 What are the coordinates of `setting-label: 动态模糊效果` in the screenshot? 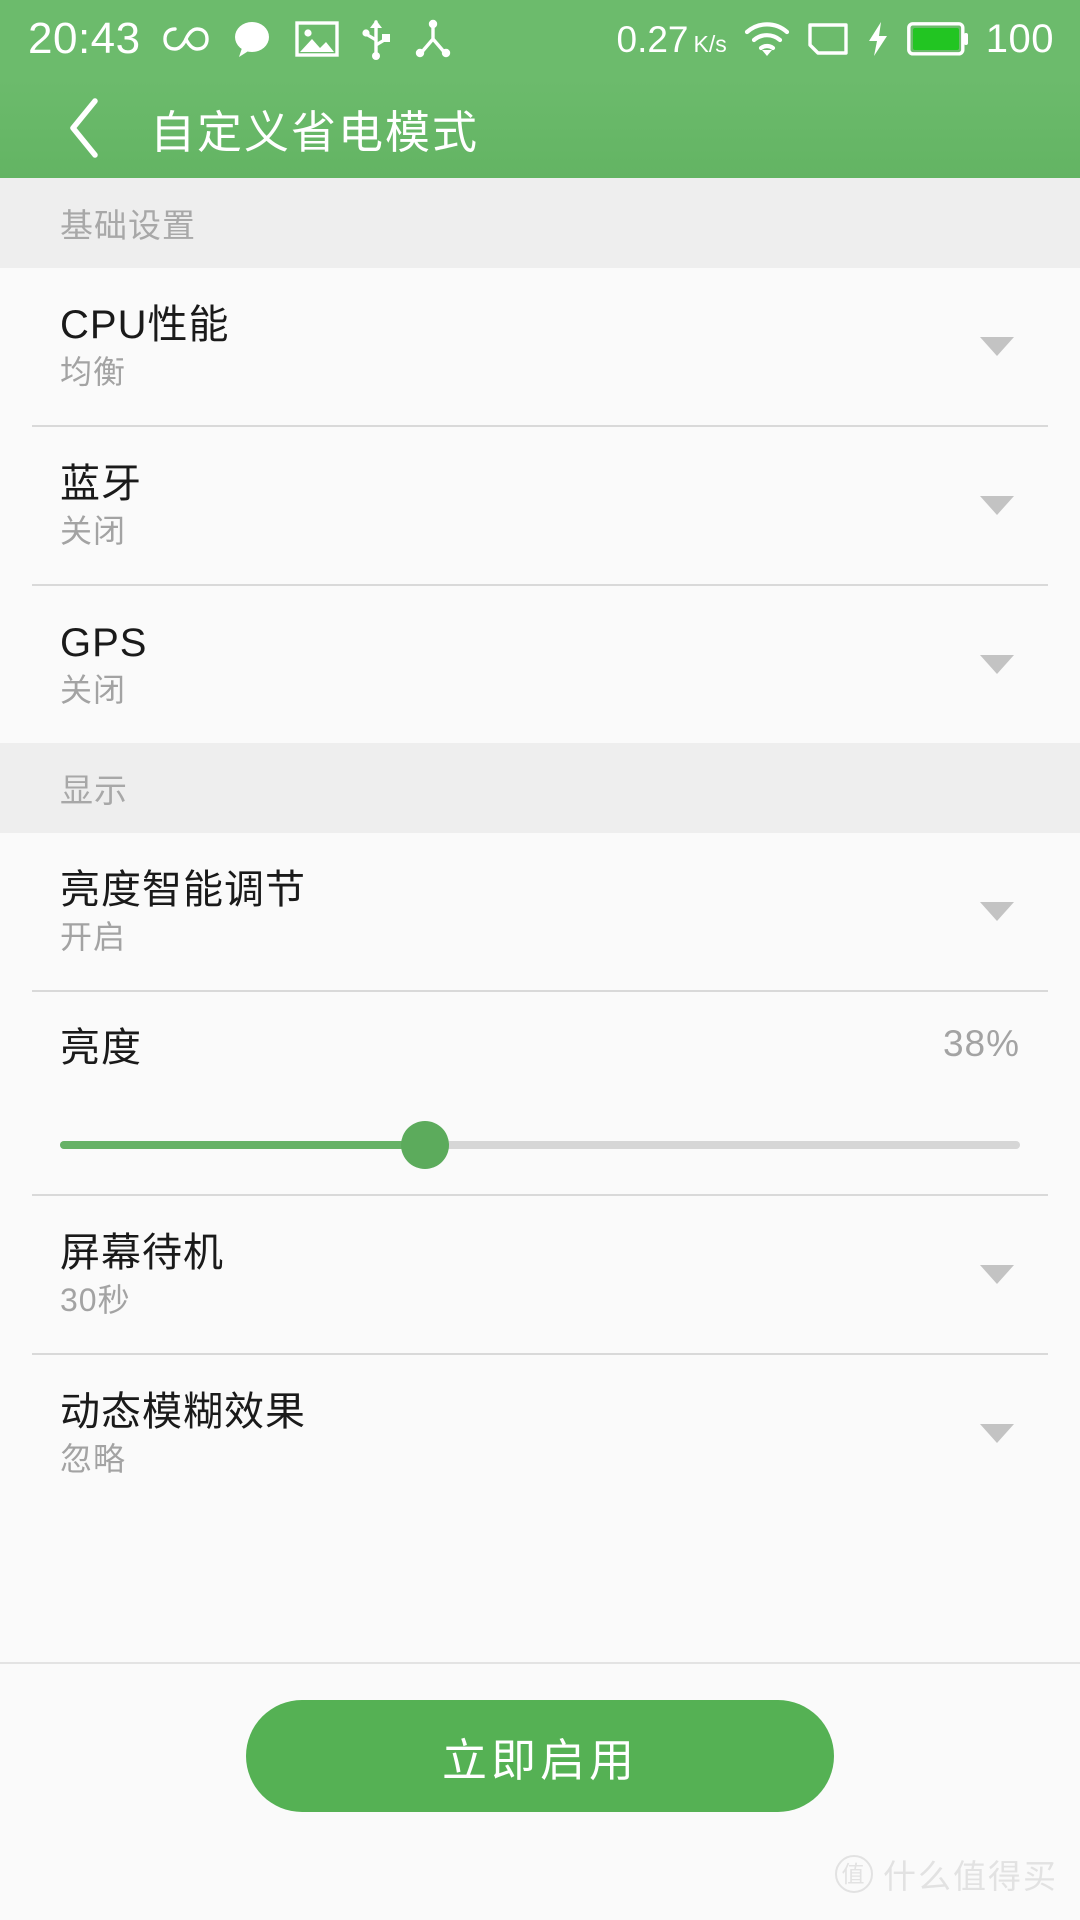 It's located at (183, 1411).